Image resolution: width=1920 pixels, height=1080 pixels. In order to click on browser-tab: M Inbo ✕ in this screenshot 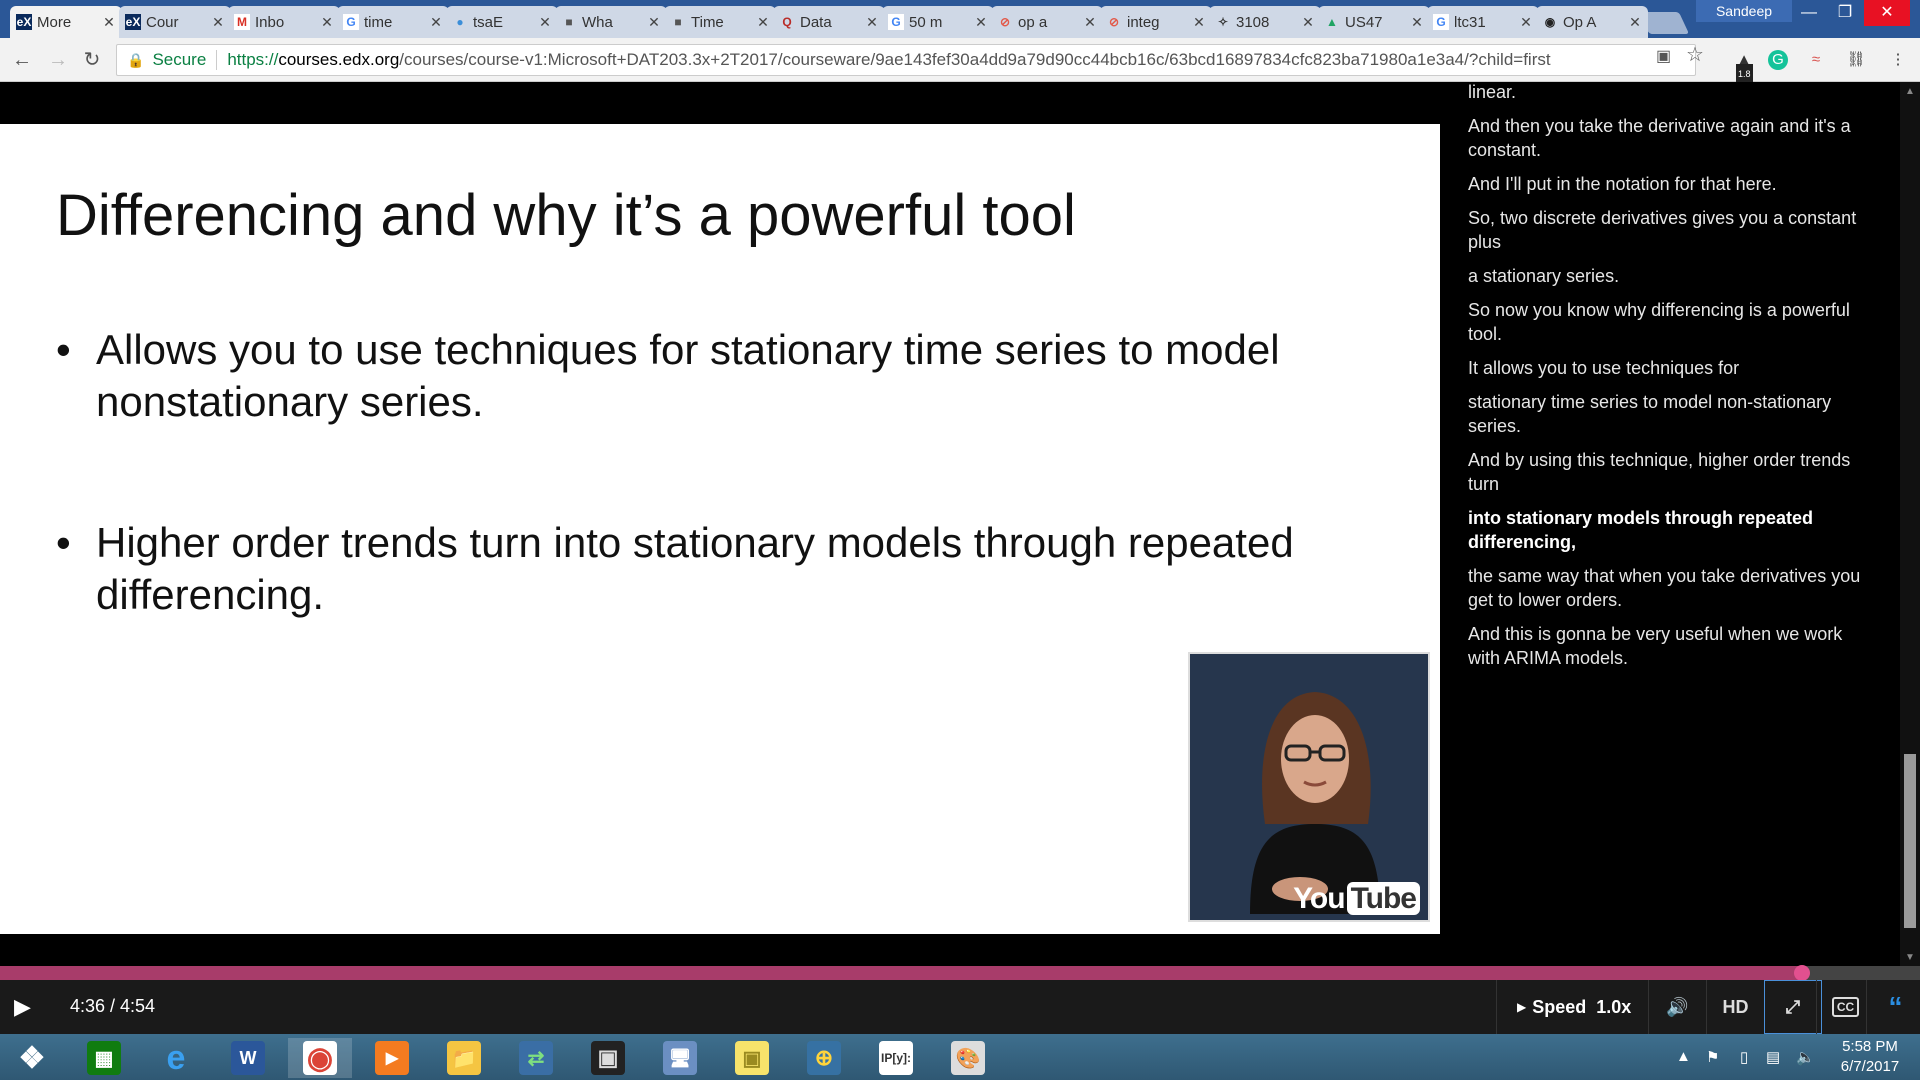, I will do `click(284, 22)`.